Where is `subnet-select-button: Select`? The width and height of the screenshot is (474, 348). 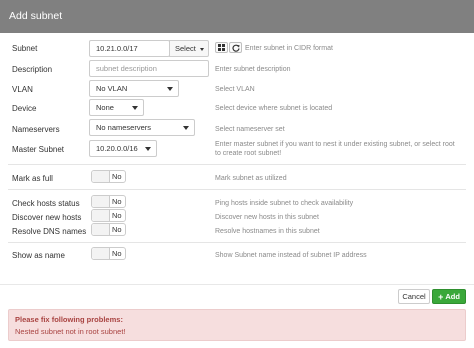
subnet-select-button: Select is located at coordinates (189, 48).